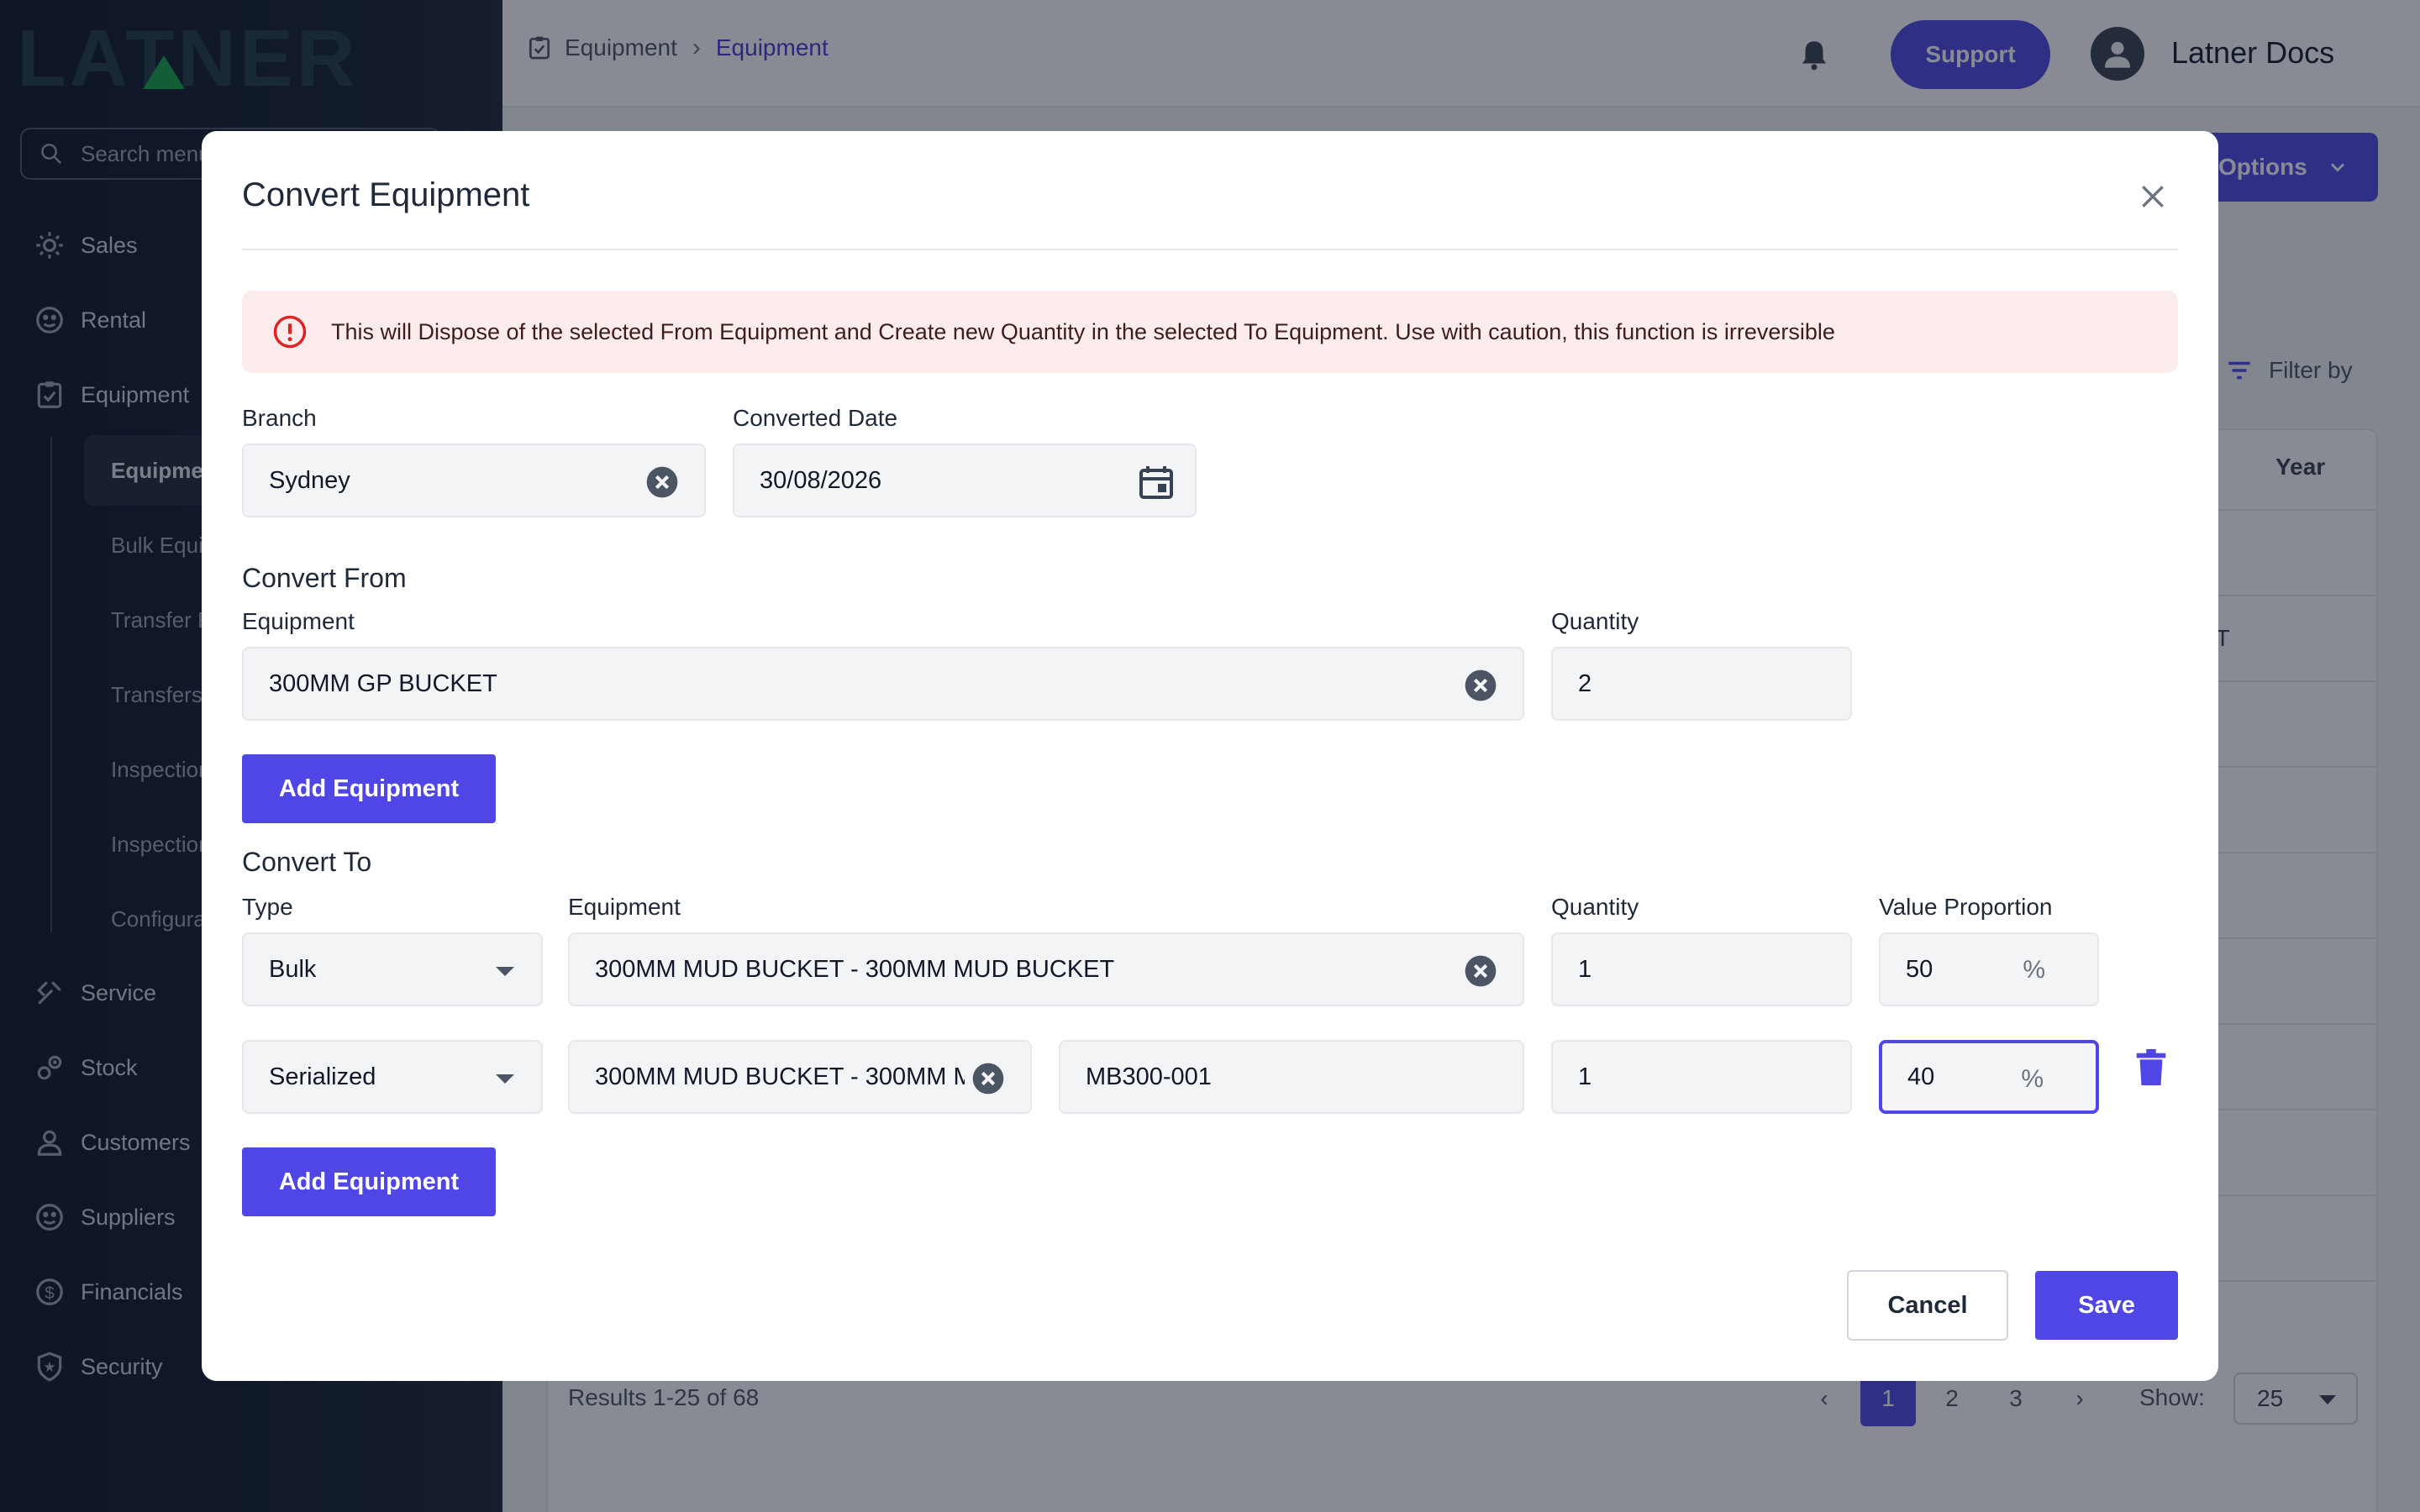 The image size is (2420, 1512). I want to click on from-equipment-label: Equipment, so click(299, 621).